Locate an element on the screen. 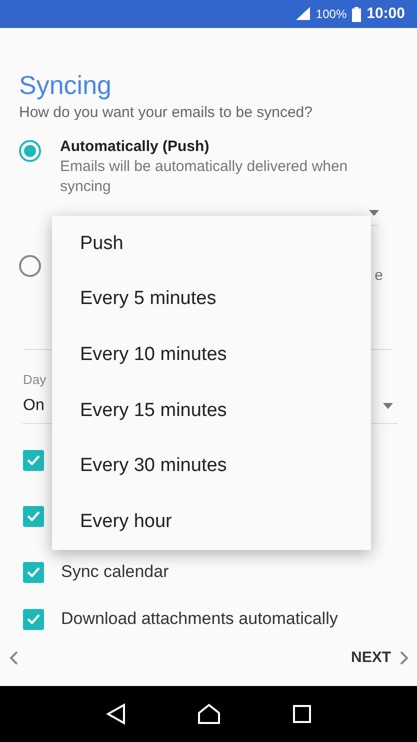 The width and height of the screenshot is (417, 742). chevron-right-icon is located at coordinates (404, 658).